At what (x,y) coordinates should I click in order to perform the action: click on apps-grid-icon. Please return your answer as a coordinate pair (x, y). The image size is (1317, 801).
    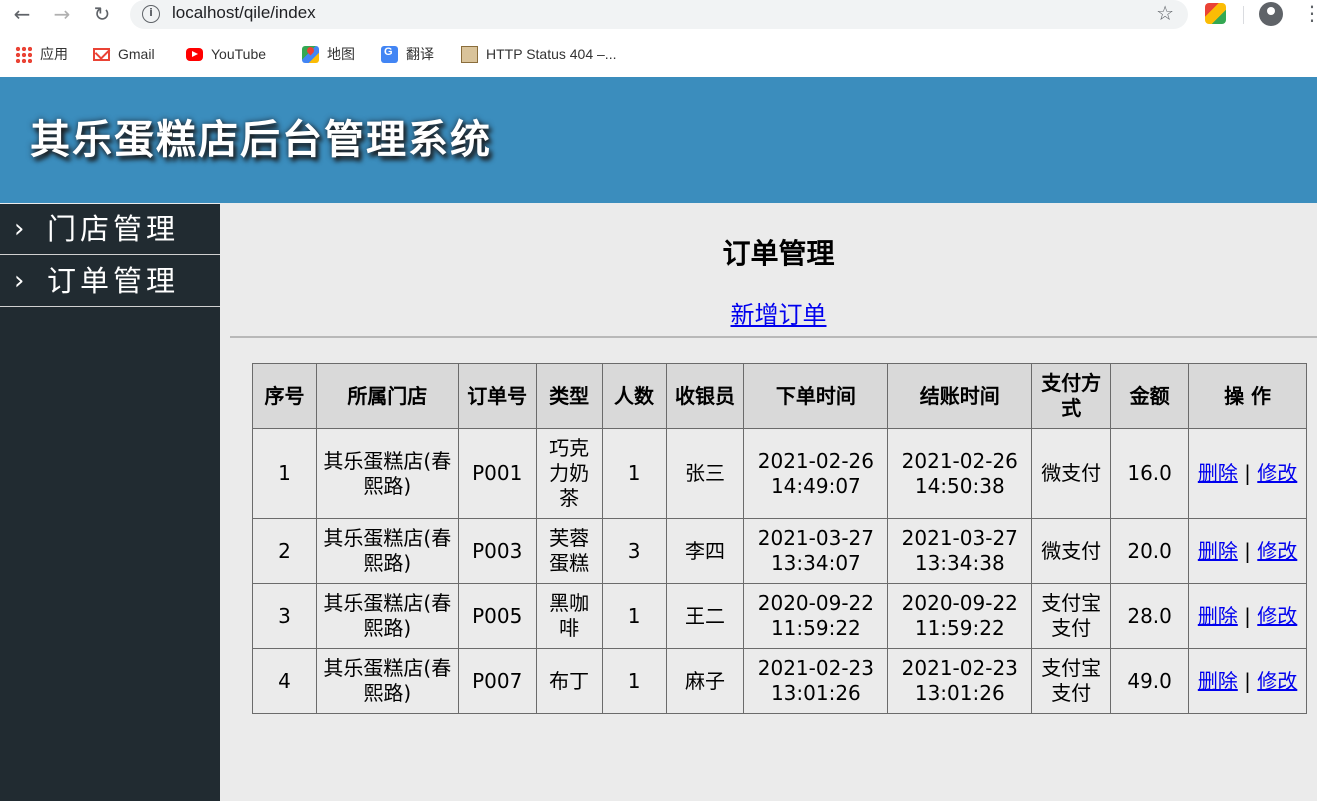
    Looking at the image, I should click on (23, 54).